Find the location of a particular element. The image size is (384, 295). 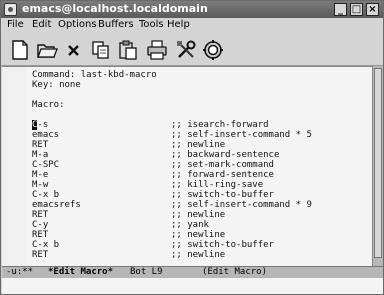

menu-options: Options is located at coordinates (77, 24).